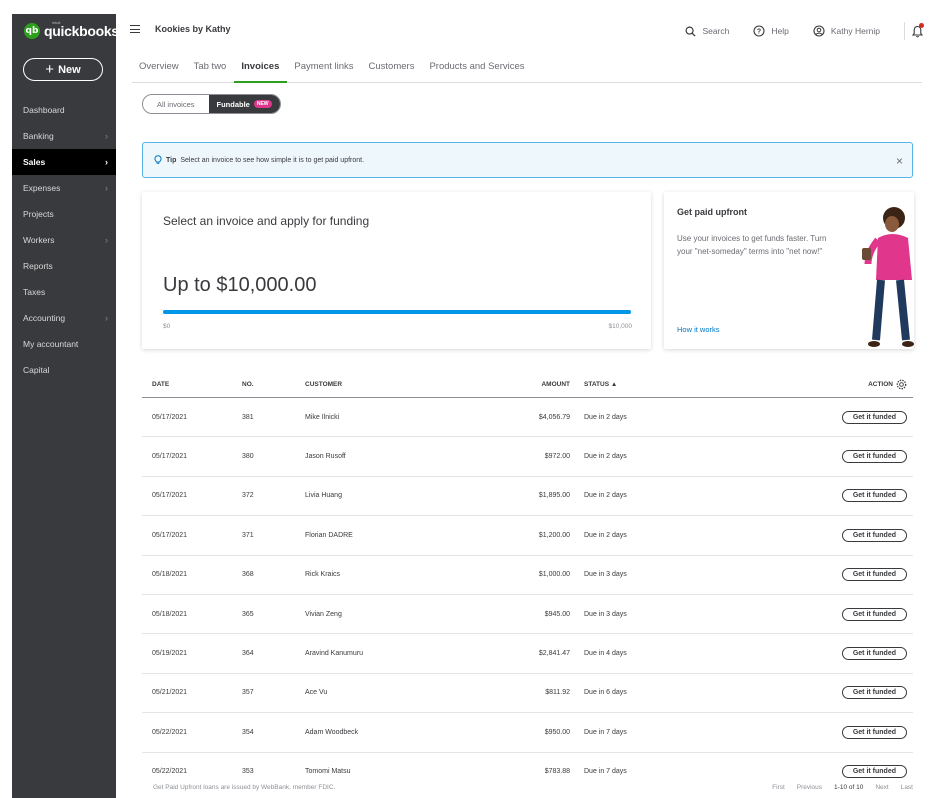  Describe the element at coordinates (323, 496) in the screenshot. I see `cell-customer: Livia Huang` at that location.